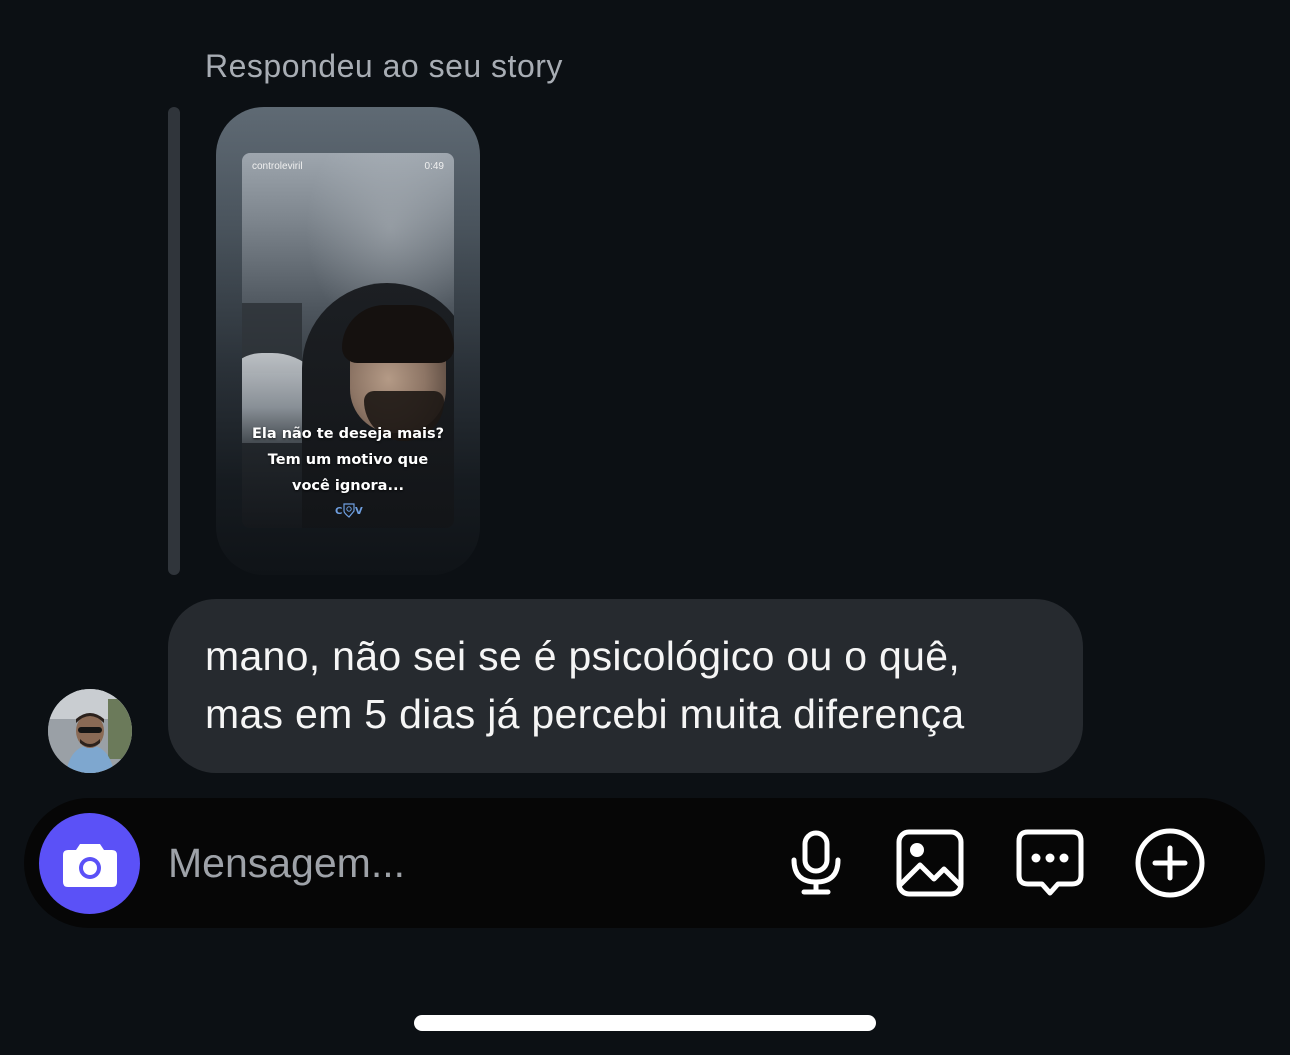 This screenshot has width=1290, height=1055. I want to click on svg-text: V, so click(359, 511).